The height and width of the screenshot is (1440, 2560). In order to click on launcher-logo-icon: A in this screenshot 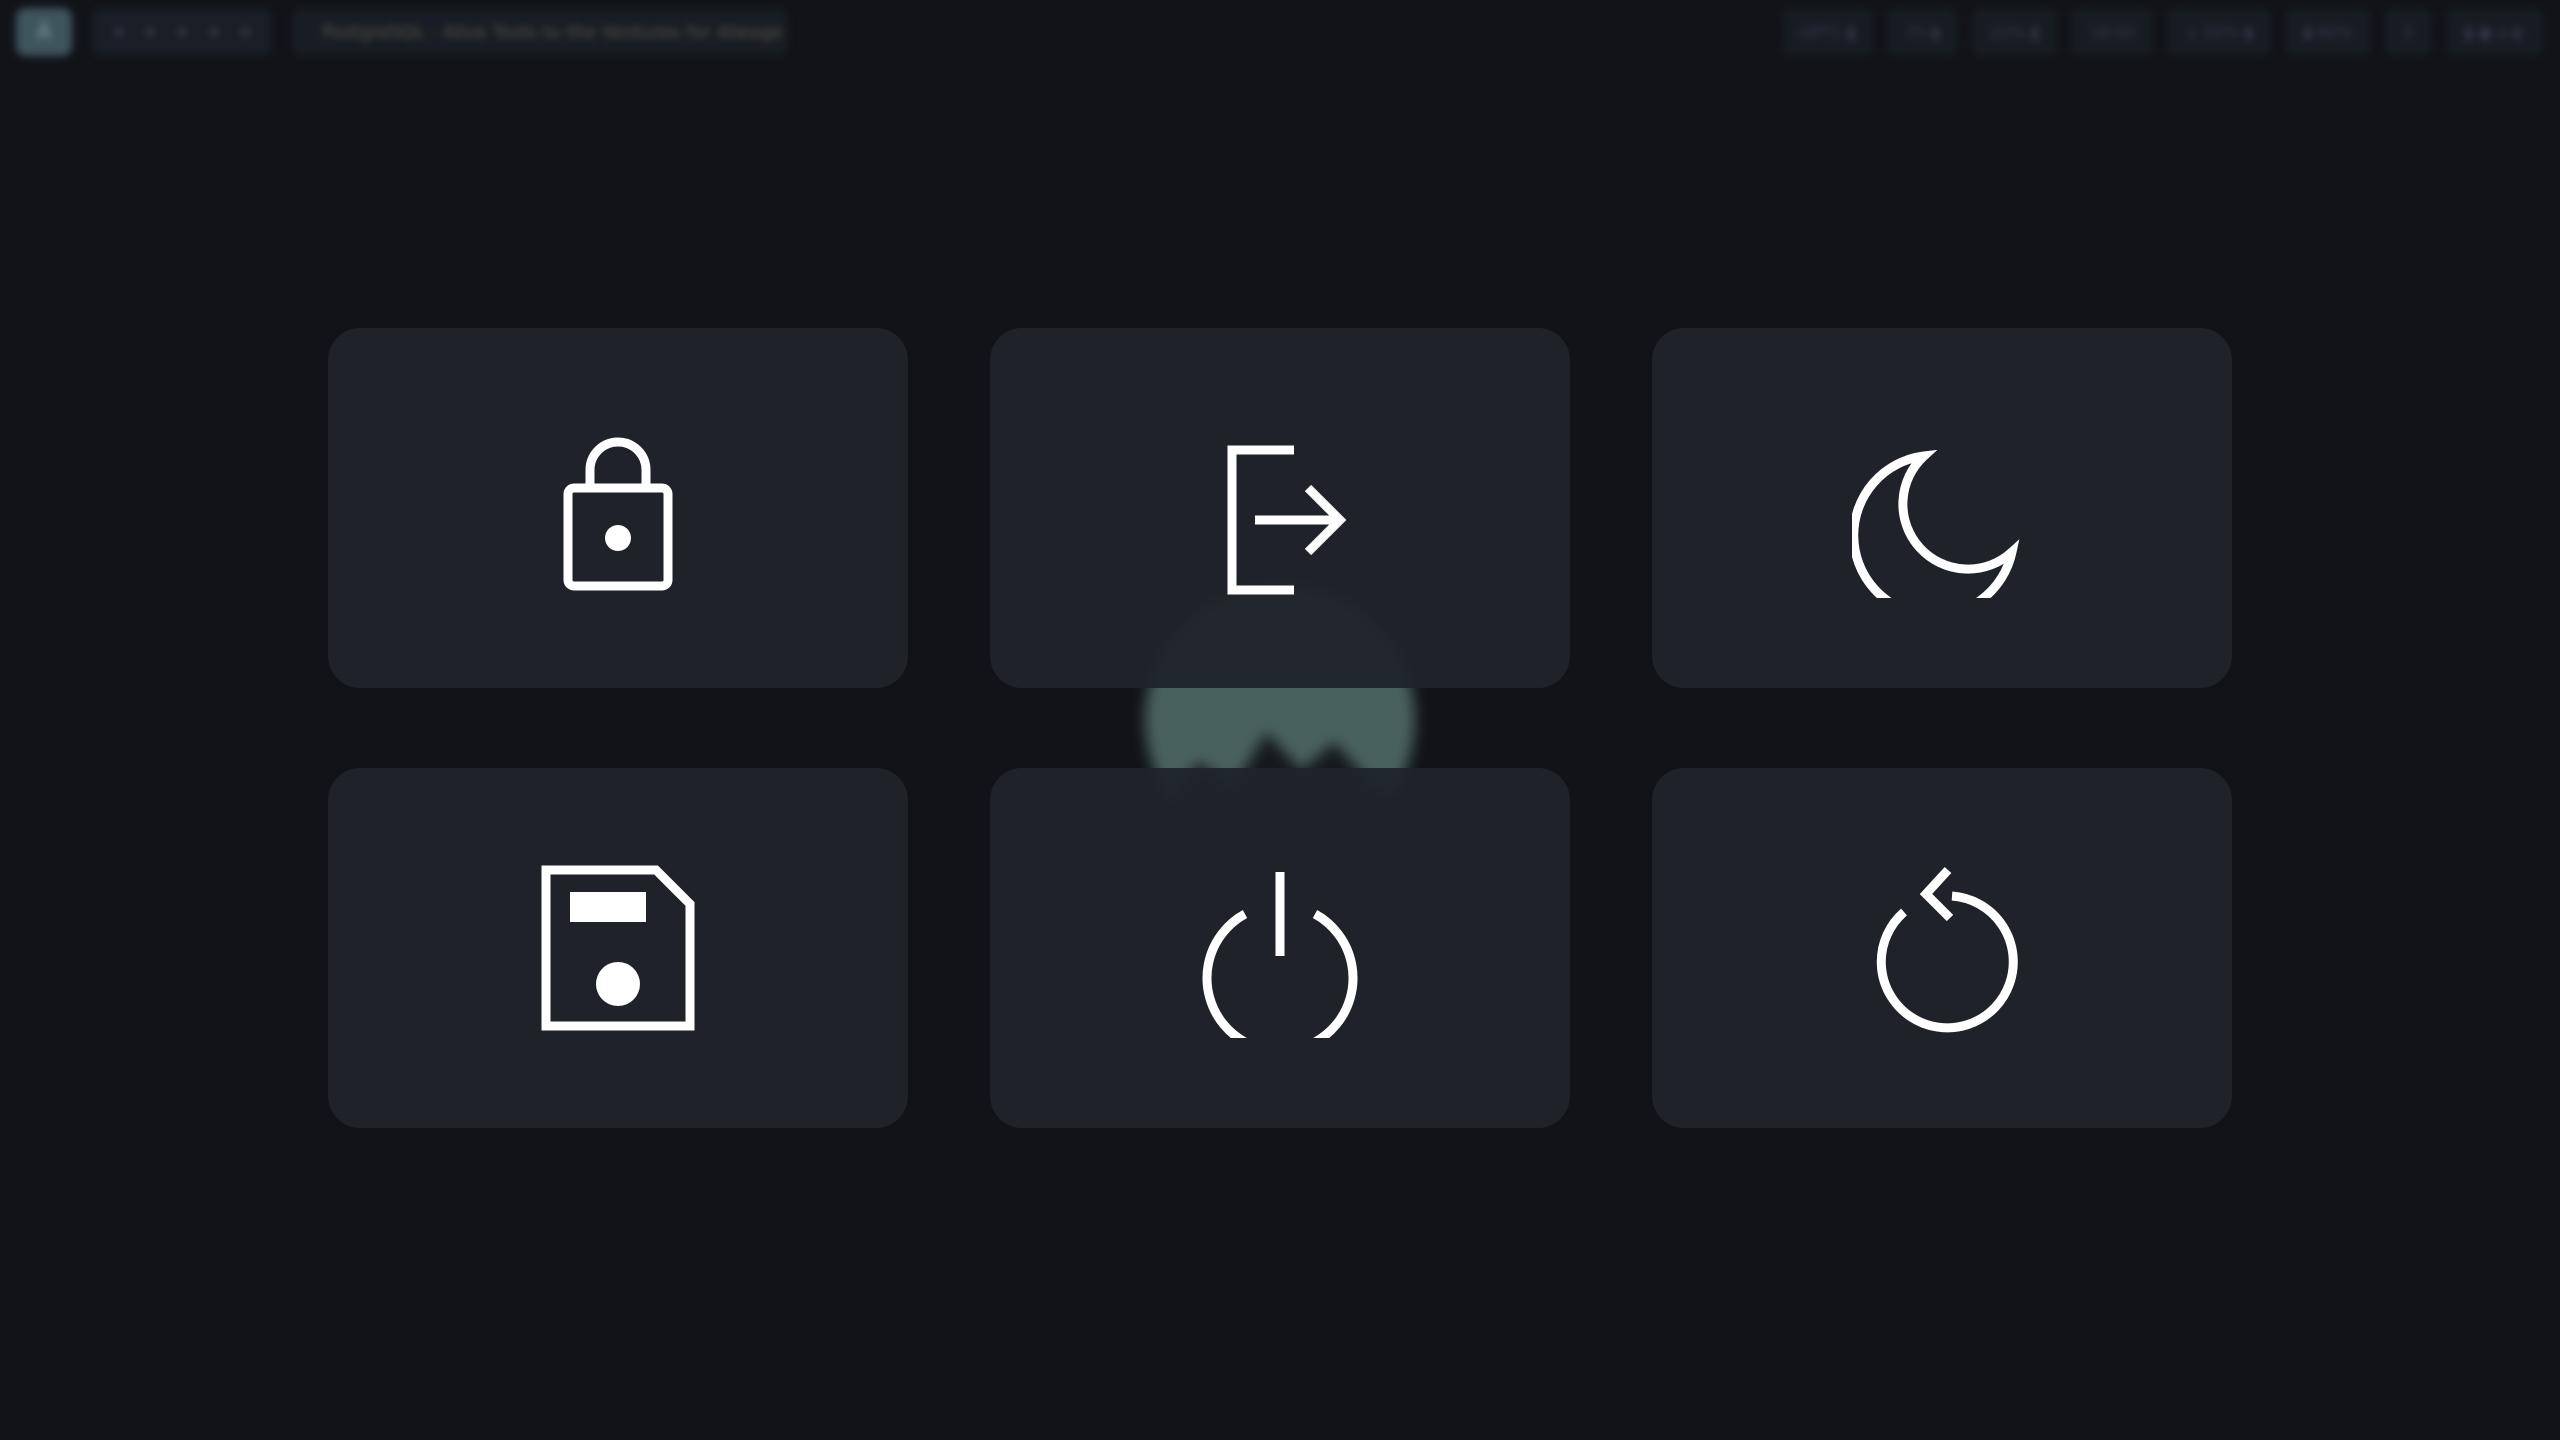, I will do `click(44, 32)`.